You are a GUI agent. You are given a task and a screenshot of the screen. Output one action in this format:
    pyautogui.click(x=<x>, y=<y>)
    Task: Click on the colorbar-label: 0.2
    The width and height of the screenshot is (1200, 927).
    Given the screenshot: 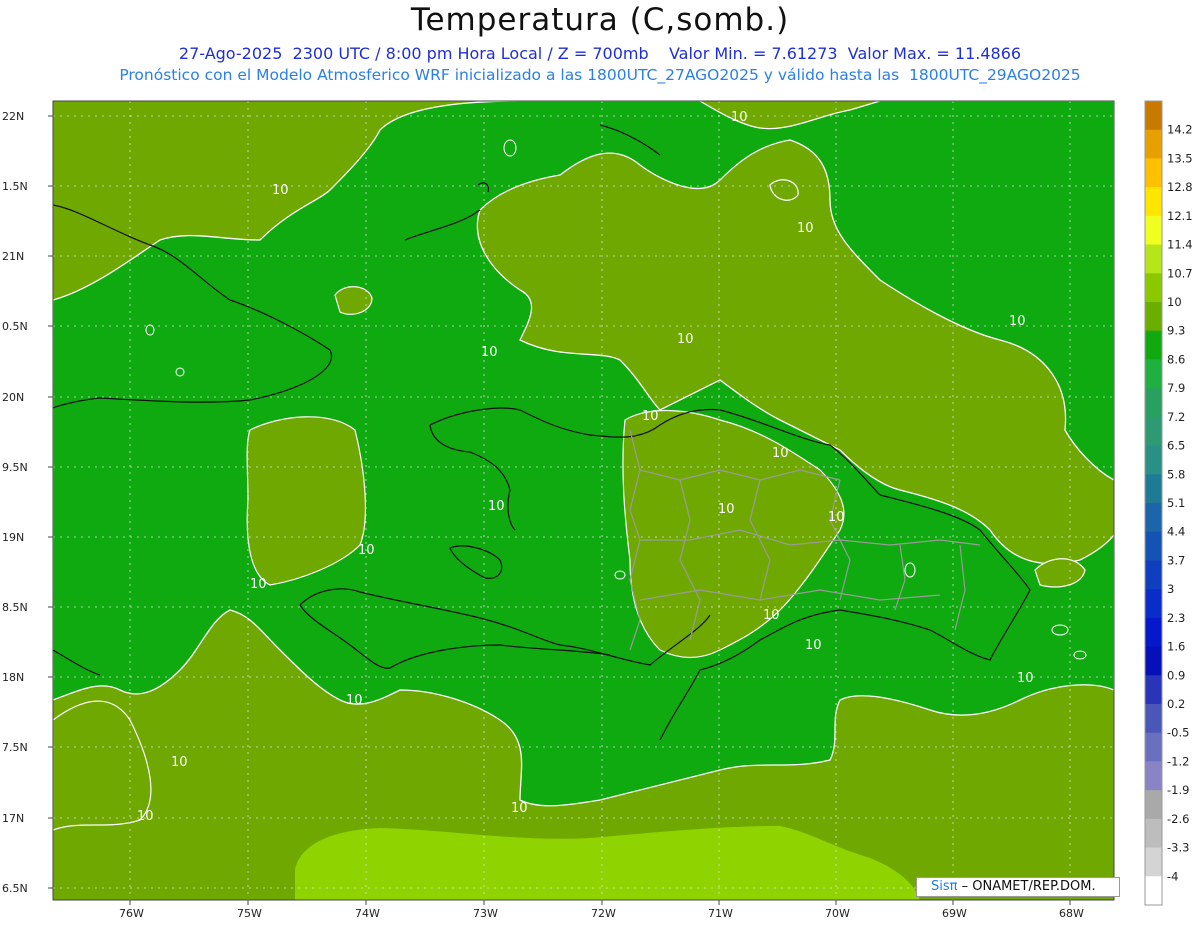 What is the action you would take?
    pyautogui.click(x=1176, y=704)
    